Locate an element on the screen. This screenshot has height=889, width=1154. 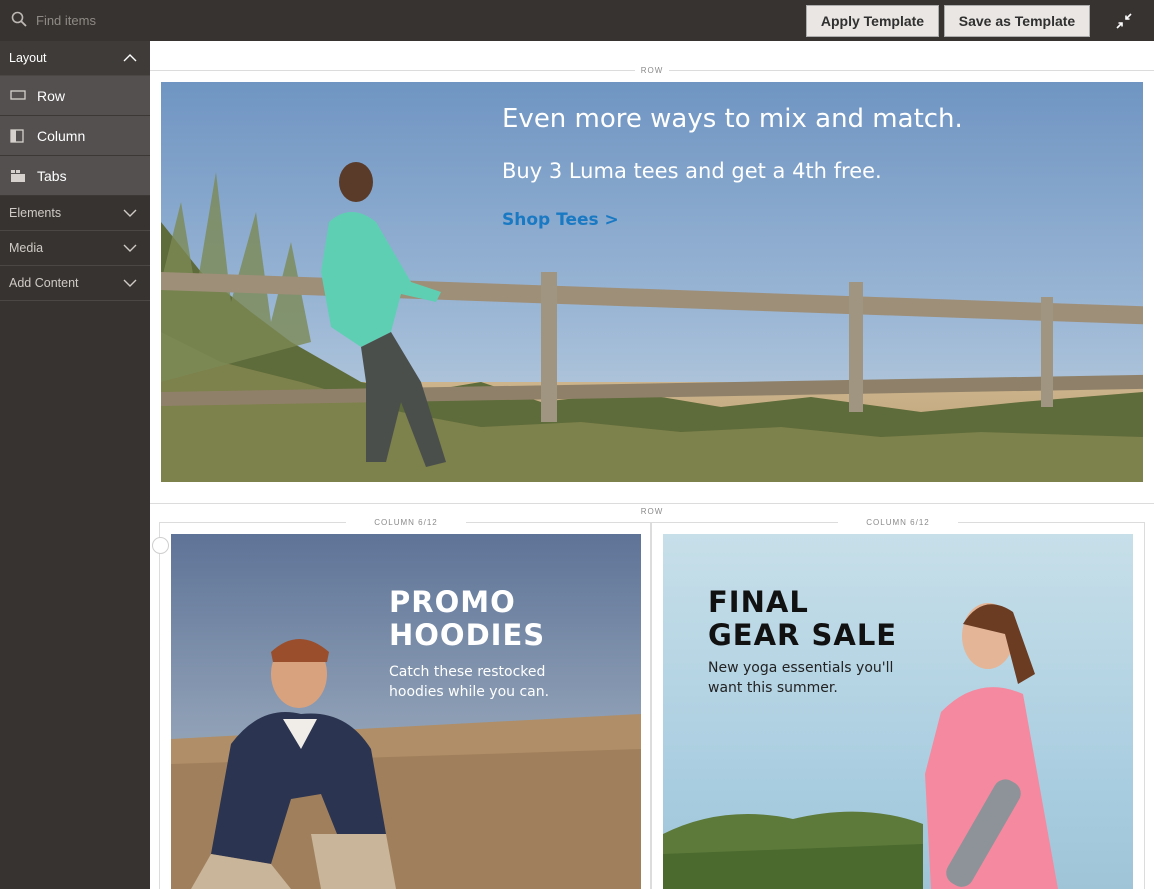
final-gear-sale-heading-1: FINAL is located at coordinates (758, 602).